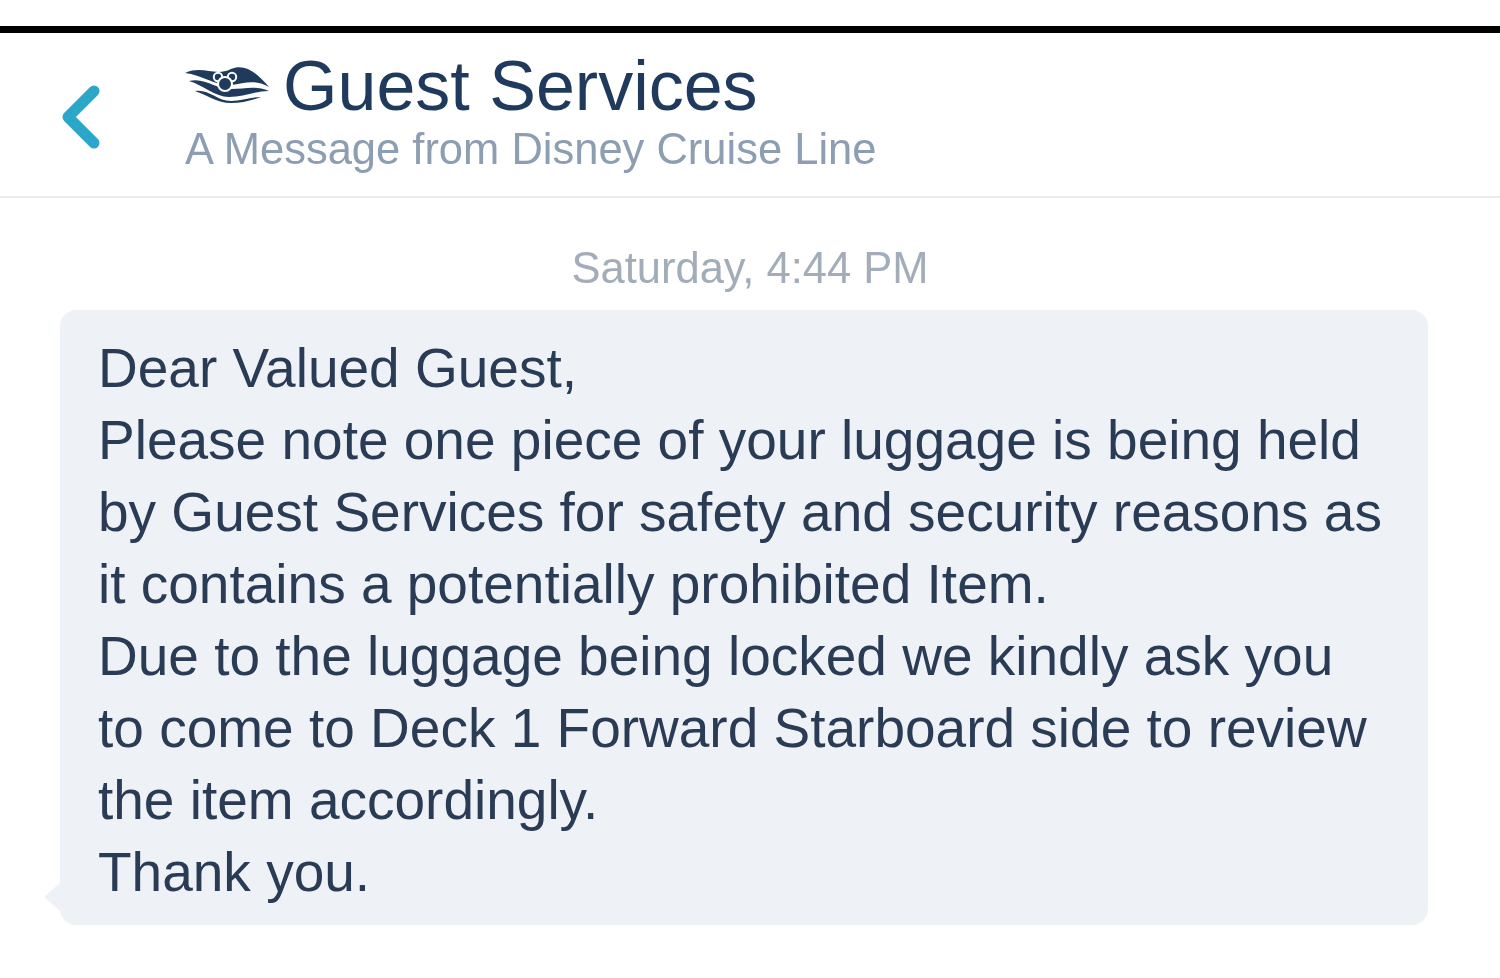 This screenshot has width=1500, height=978. Describe the element at coordinates (227, 84) in the screenshot. I see `flag-logo-icon` at that location.